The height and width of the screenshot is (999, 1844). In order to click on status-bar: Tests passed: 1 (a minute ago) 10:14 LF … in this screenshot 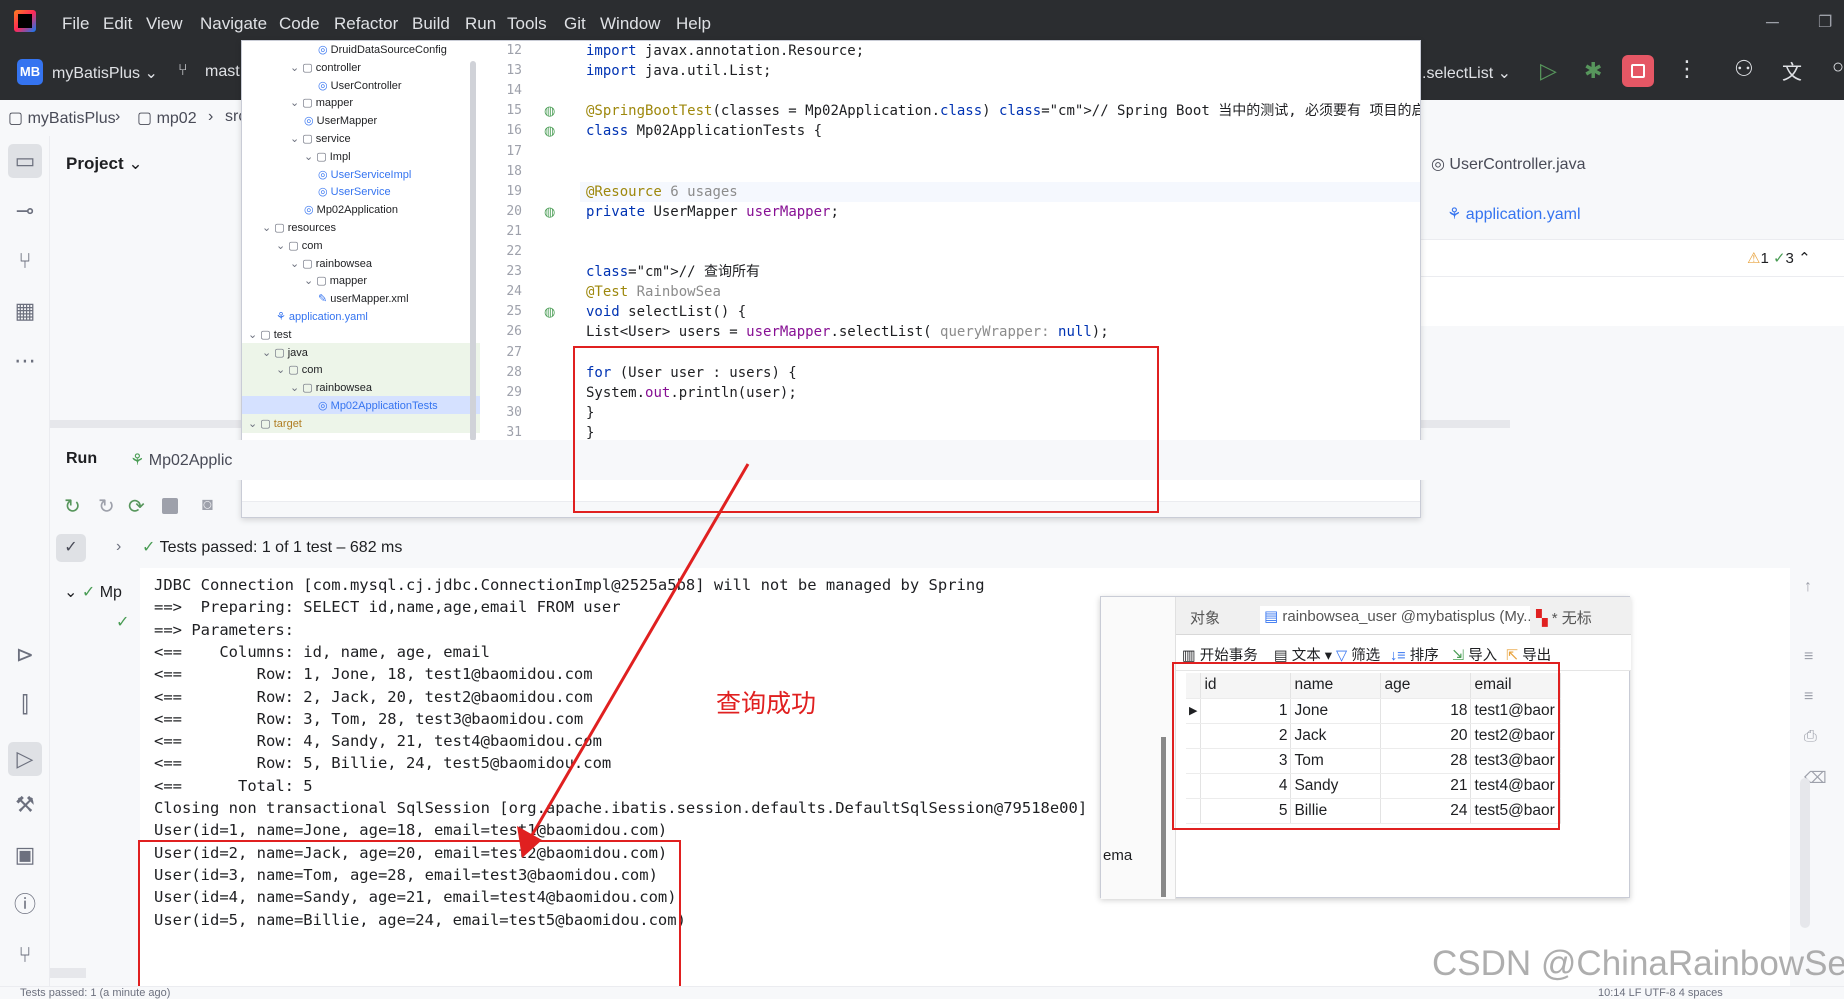, I will do `click(922, 992)`.